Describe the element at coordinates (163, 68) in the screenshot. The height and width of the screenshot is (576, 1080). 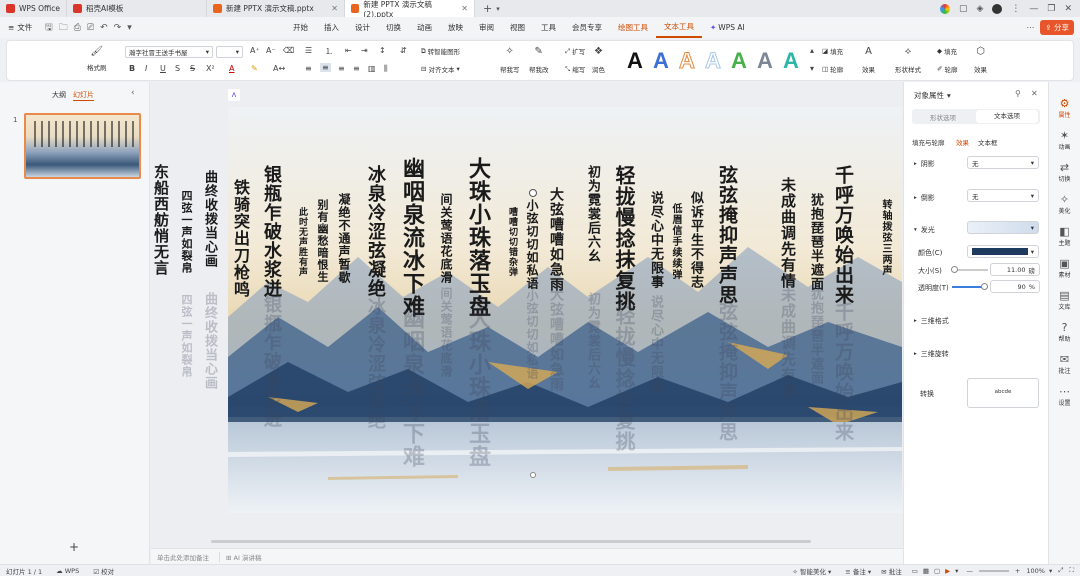
I see `underline-icon: U` at that location.